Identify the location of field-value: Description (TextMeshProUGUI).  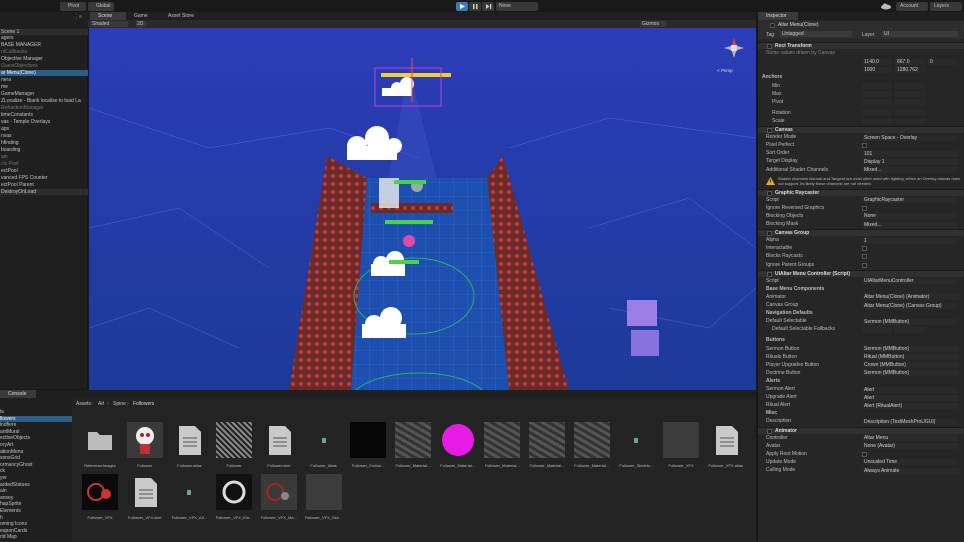
(910, 421).